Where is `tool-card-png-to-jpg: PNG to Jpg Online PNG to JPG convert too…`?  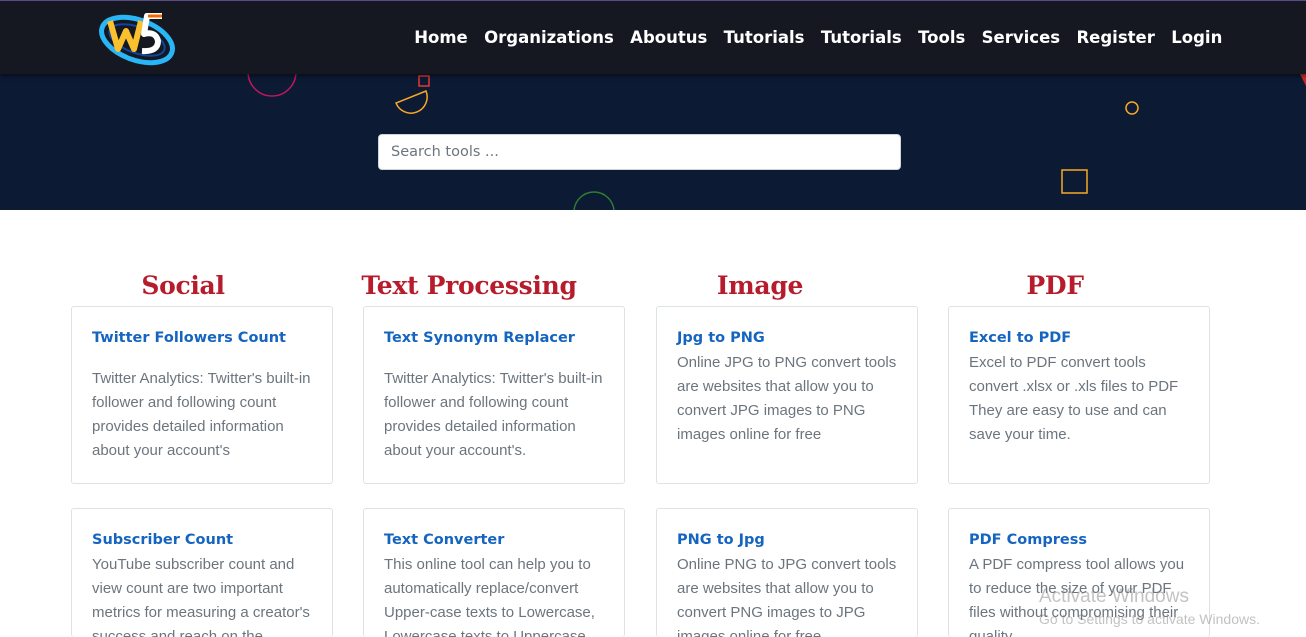
tool-card-png-to-jpg: PNG to Jpg Online PNG to JPG convert too… is located at coordinates (787, 572).